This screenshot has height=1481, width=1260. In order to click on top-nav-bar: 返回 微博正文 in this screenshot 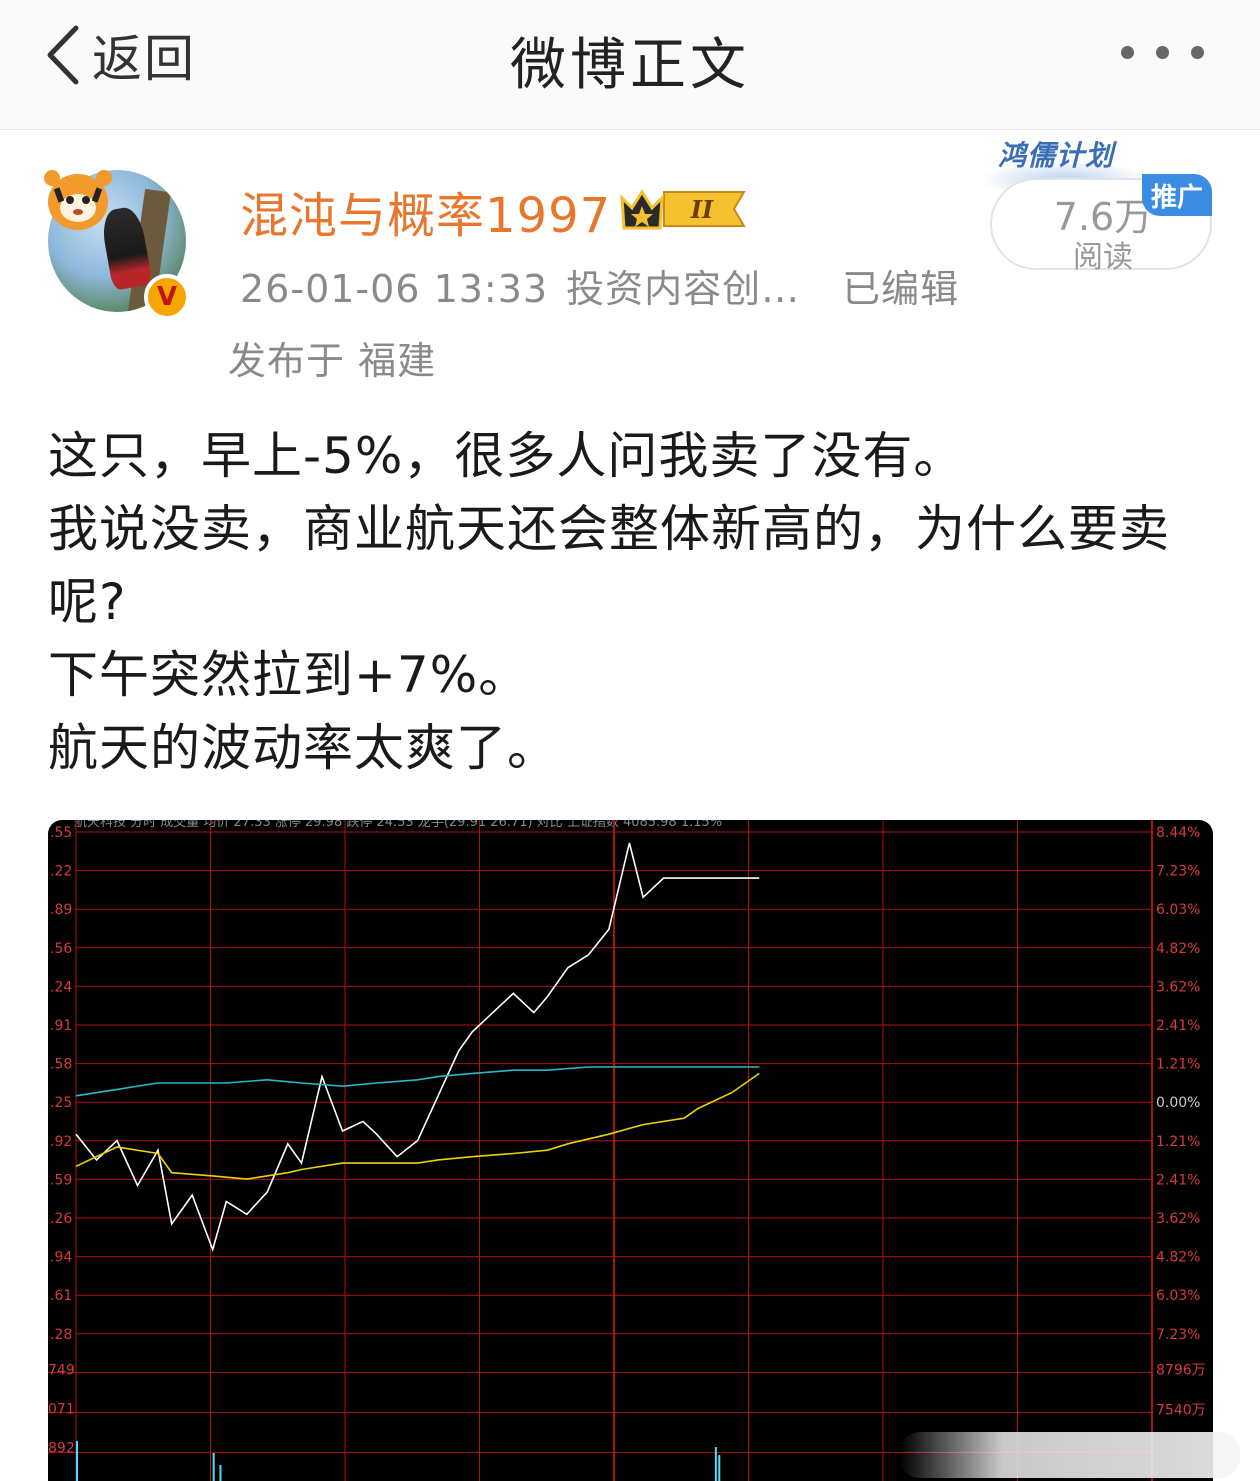, I will do `click(630, 65)`.